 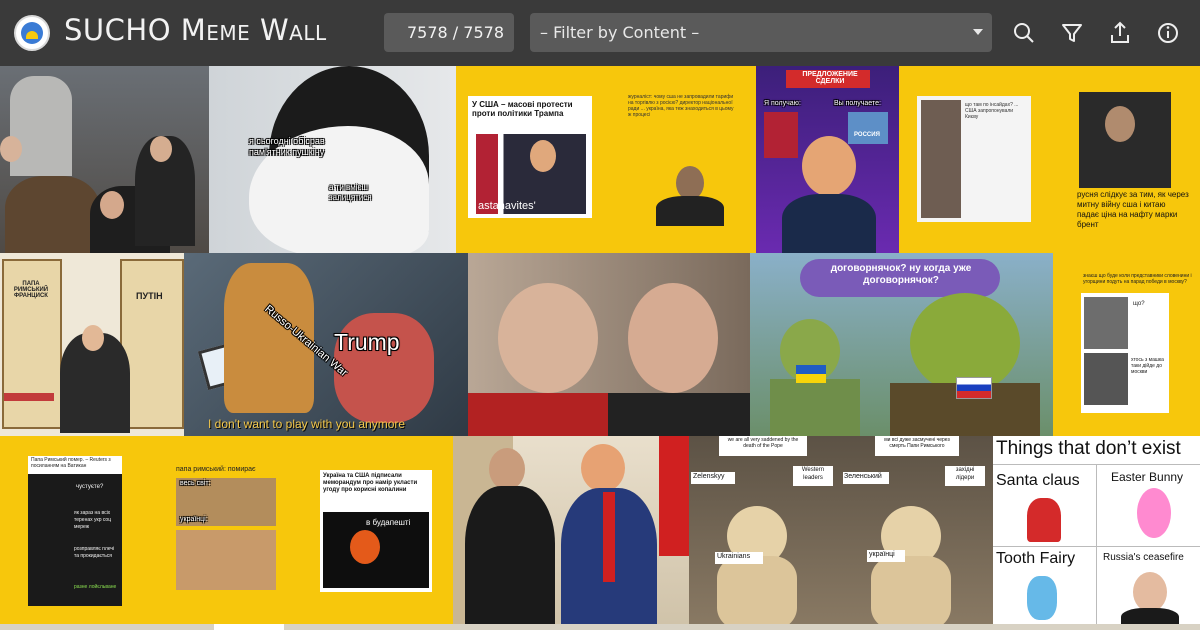 What do you see at coordinates (868, 128) in the screenshot?
I see `deal-image-right` at bounding box center [868, 128].